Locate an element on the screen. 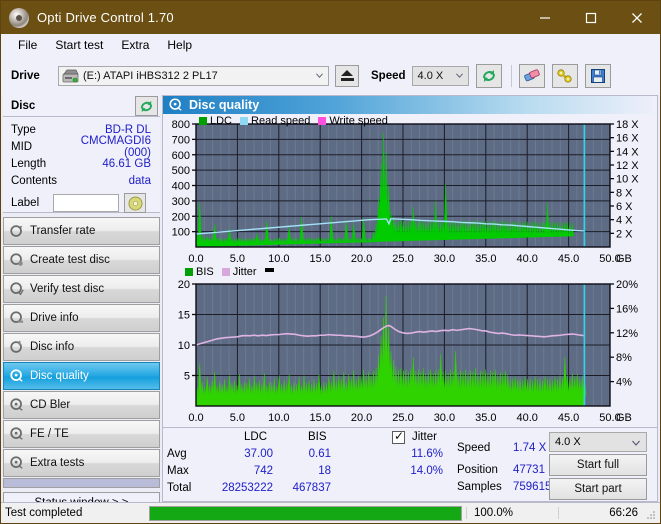 The height and width of the screenshot is (524, 661). y2-tick-label: 14 X is located at coordinates (627, 152).